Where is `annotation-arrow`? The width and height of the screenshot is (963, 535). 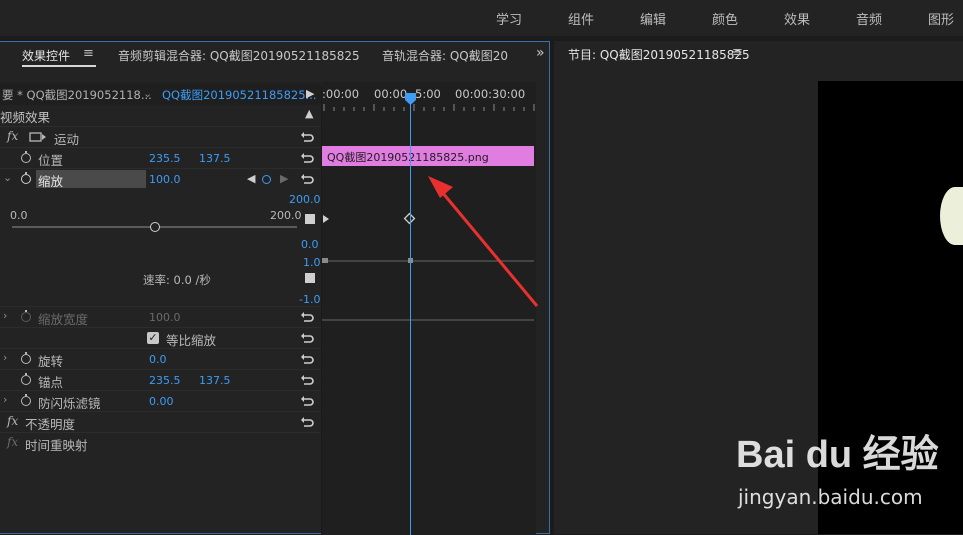
annotation-arrow is located at coordinates (483, 241).